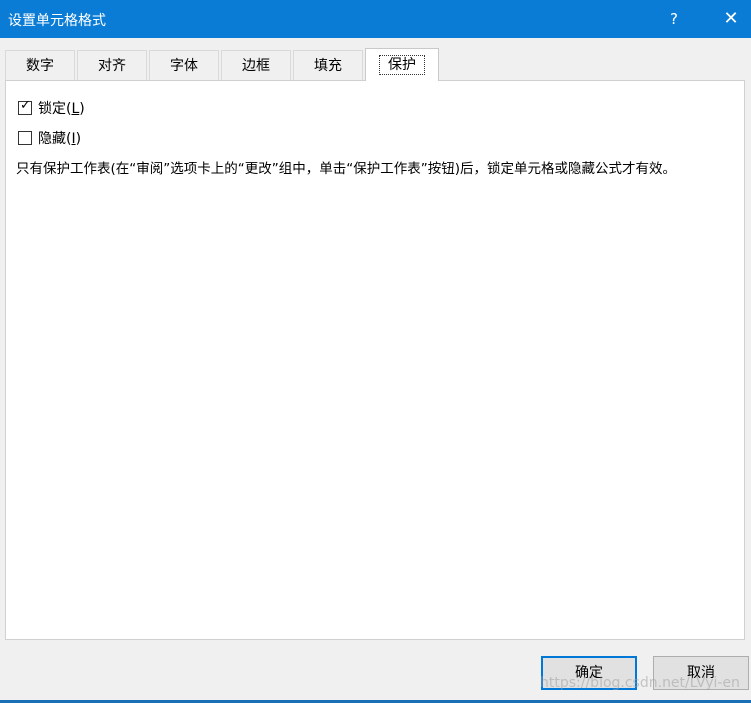 The image size is (751, 703). What do you see at coordinates (60, 139) in the screenshot?
I see `hidden-label: 隐藏(I)` at bounding box center [60, 139].